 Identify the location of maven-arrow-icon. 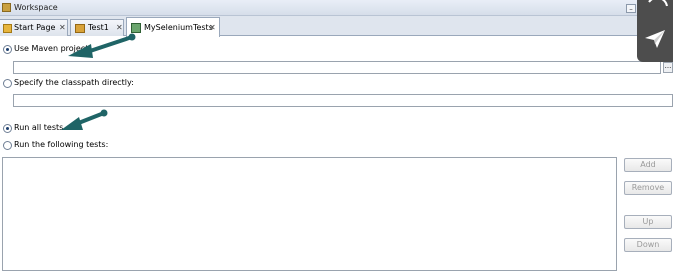
(102, 45).